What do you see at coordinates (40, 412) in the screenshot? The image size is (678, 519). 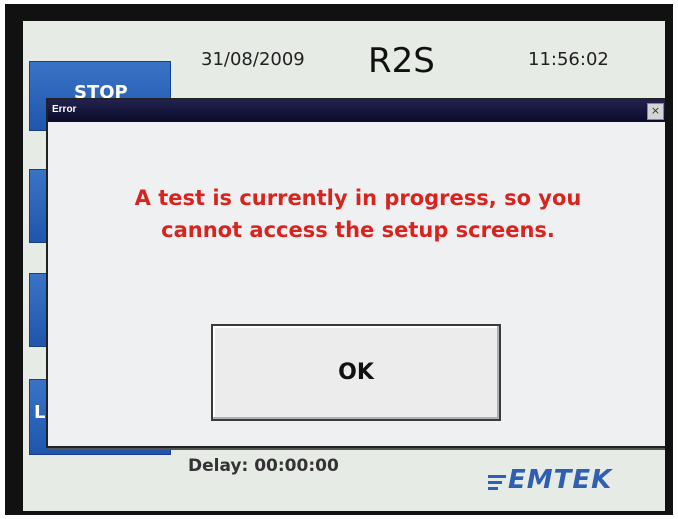 I see `side-button-4-label: L` at bounding box center [40, 412].